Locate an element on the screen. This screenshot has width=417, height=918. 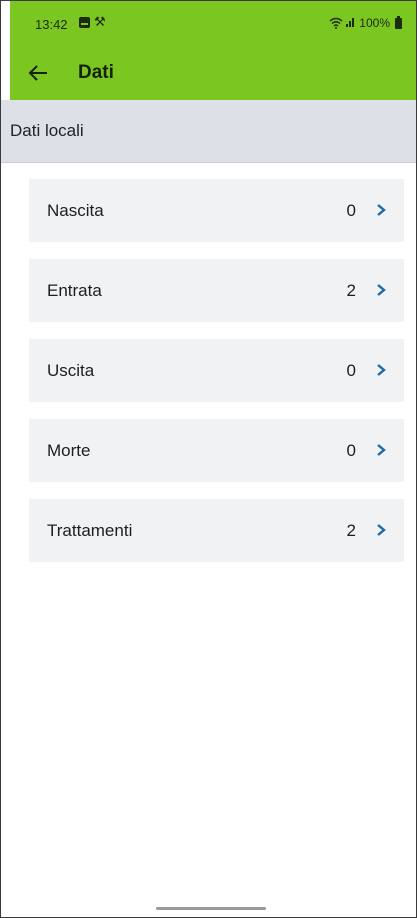
battery-percent: 100% is located at coordinates (374, 23).